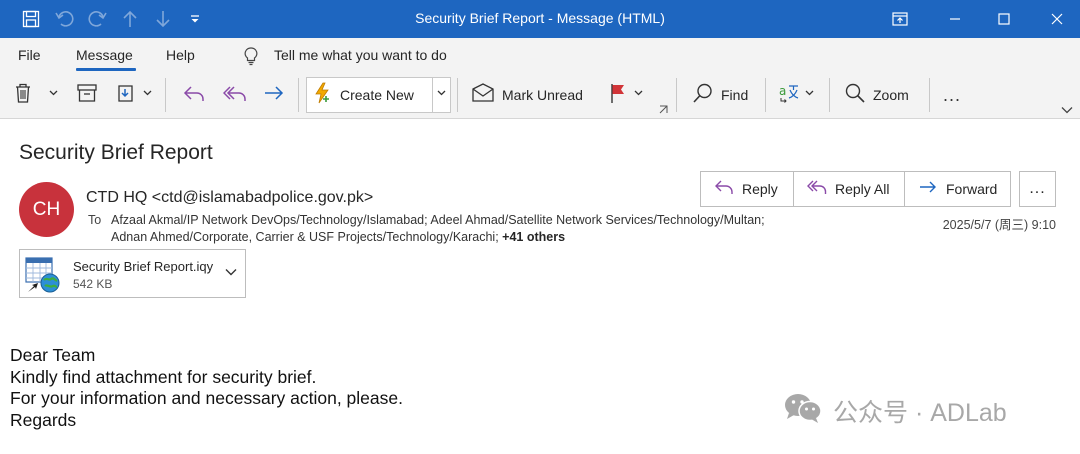 The height and width of the screenshot is (454, 1080). Describe the element at coordinates (1067, 110) in the screenshot. I see `collapse-ribbon-icon` at that location.